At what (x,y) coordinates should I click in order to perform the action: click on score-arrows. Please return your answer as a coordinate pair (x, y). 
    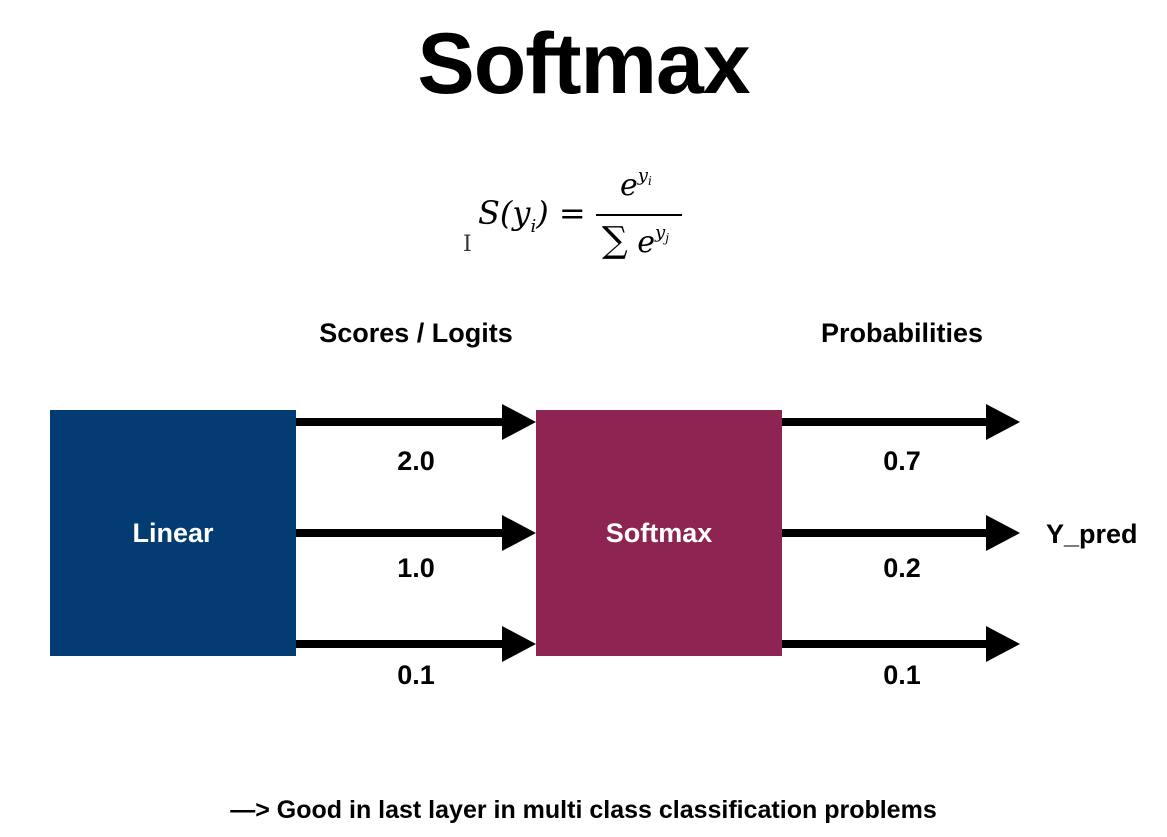
    Looking at the image, I should click on (416, 533).